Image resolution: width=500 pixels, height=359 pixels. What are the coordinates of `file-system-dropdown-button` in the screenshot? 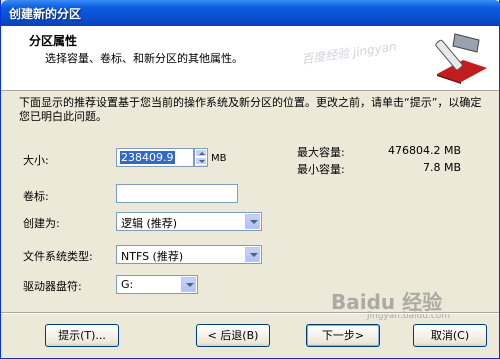 It's located at (252, 254).